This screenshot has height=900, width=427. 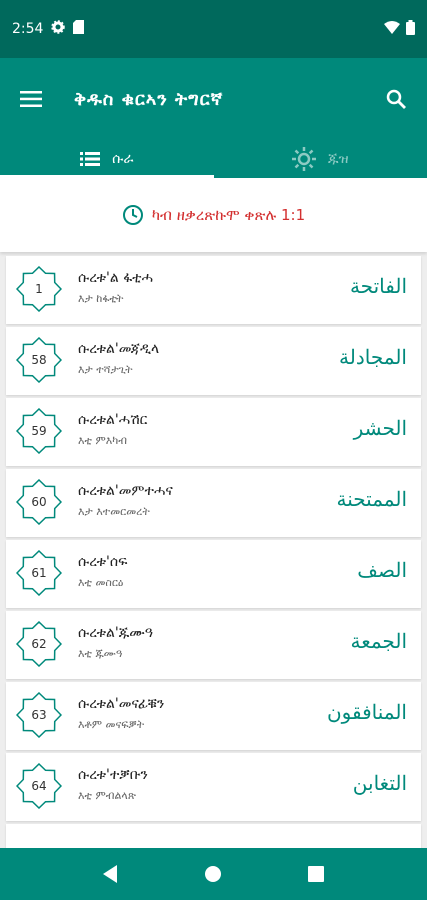 I want to click on nav-recents-button, so click(x=316, y=874).